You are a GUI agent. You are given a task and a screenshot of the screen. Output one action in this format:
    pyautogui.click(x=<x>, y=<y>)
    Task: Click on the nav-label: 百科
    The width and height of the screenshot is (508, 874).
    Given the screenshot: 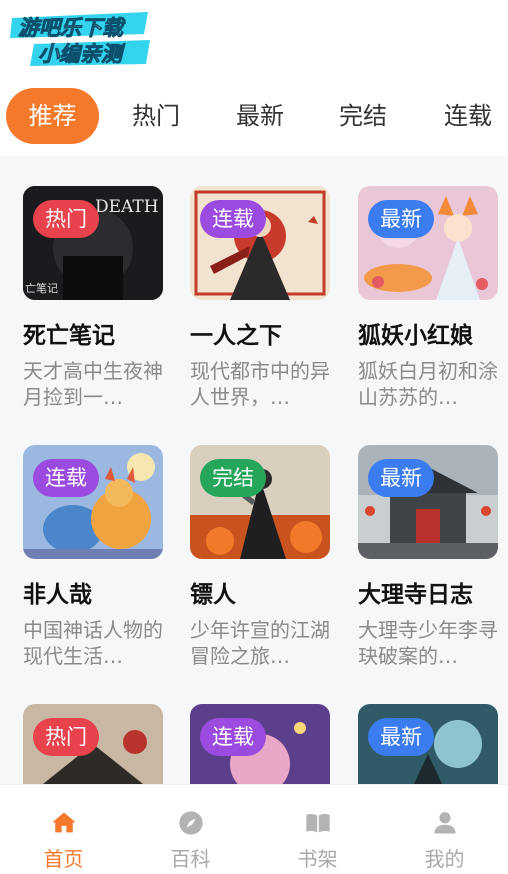 What is the action you would take?
    pyautogui.click(x=190, y=859)
    